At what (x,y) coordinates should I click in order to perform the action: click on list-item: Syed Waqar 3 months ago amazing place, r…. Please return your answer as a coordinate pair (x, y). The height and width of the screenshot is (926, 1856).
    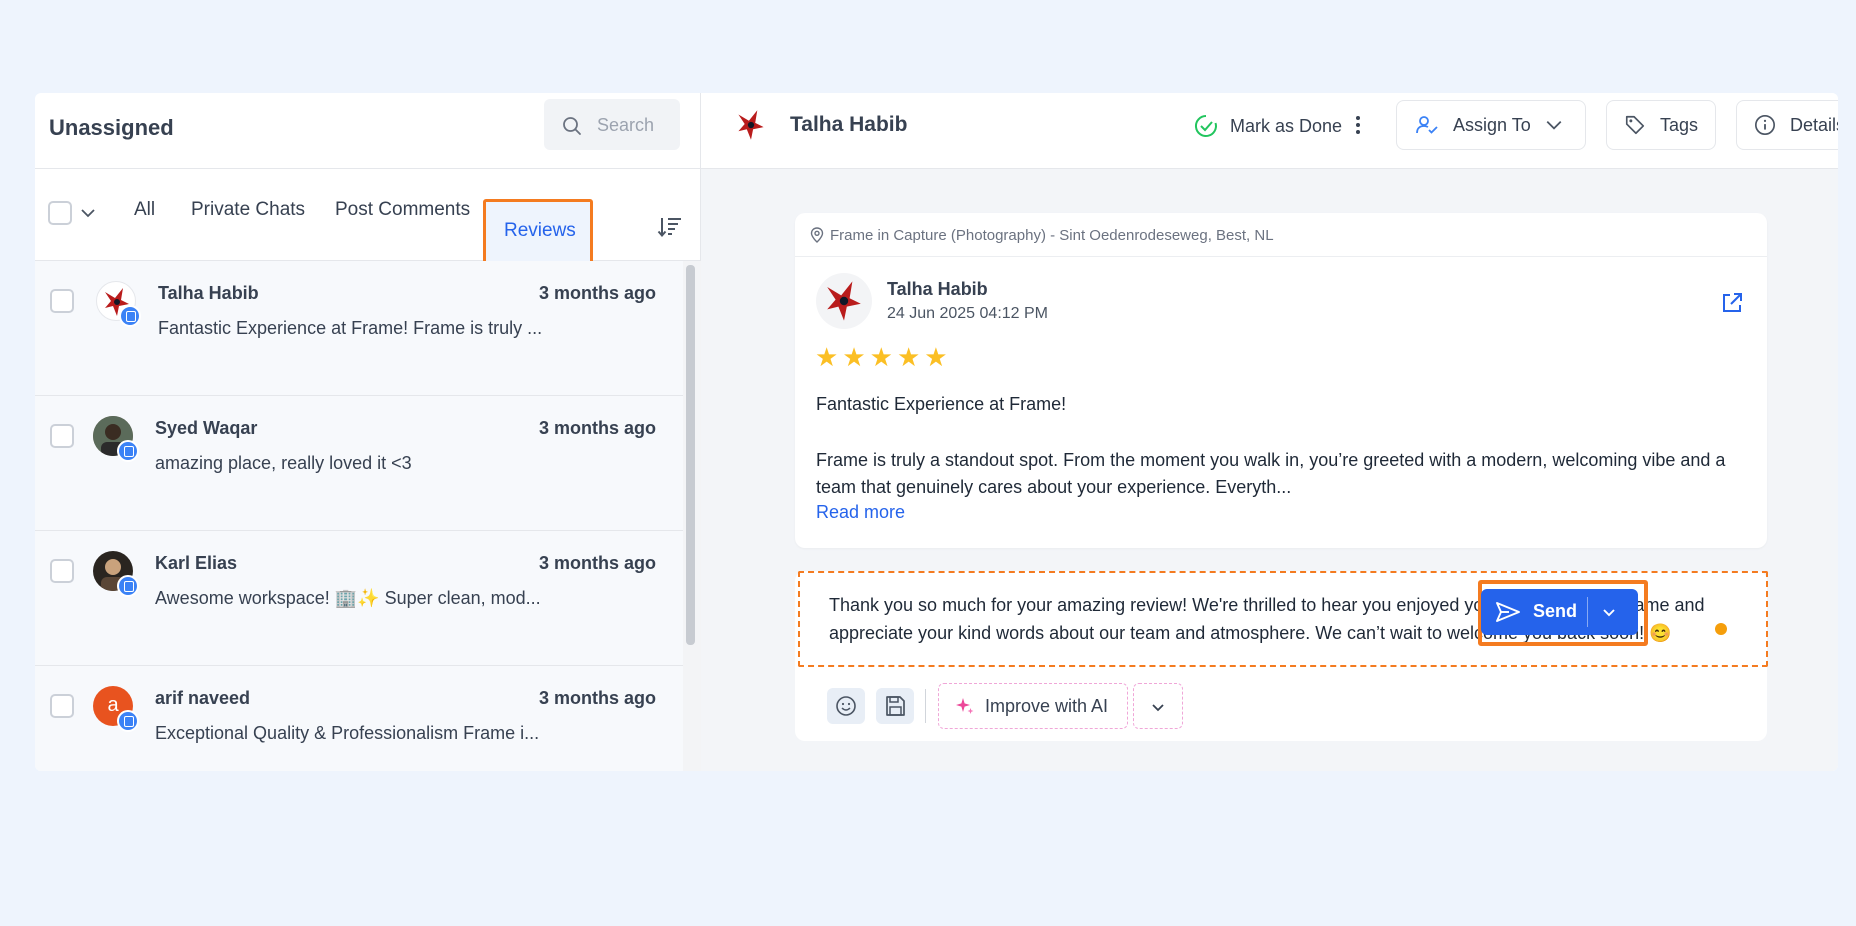
    Looking at the image, I should click on (359, 463).